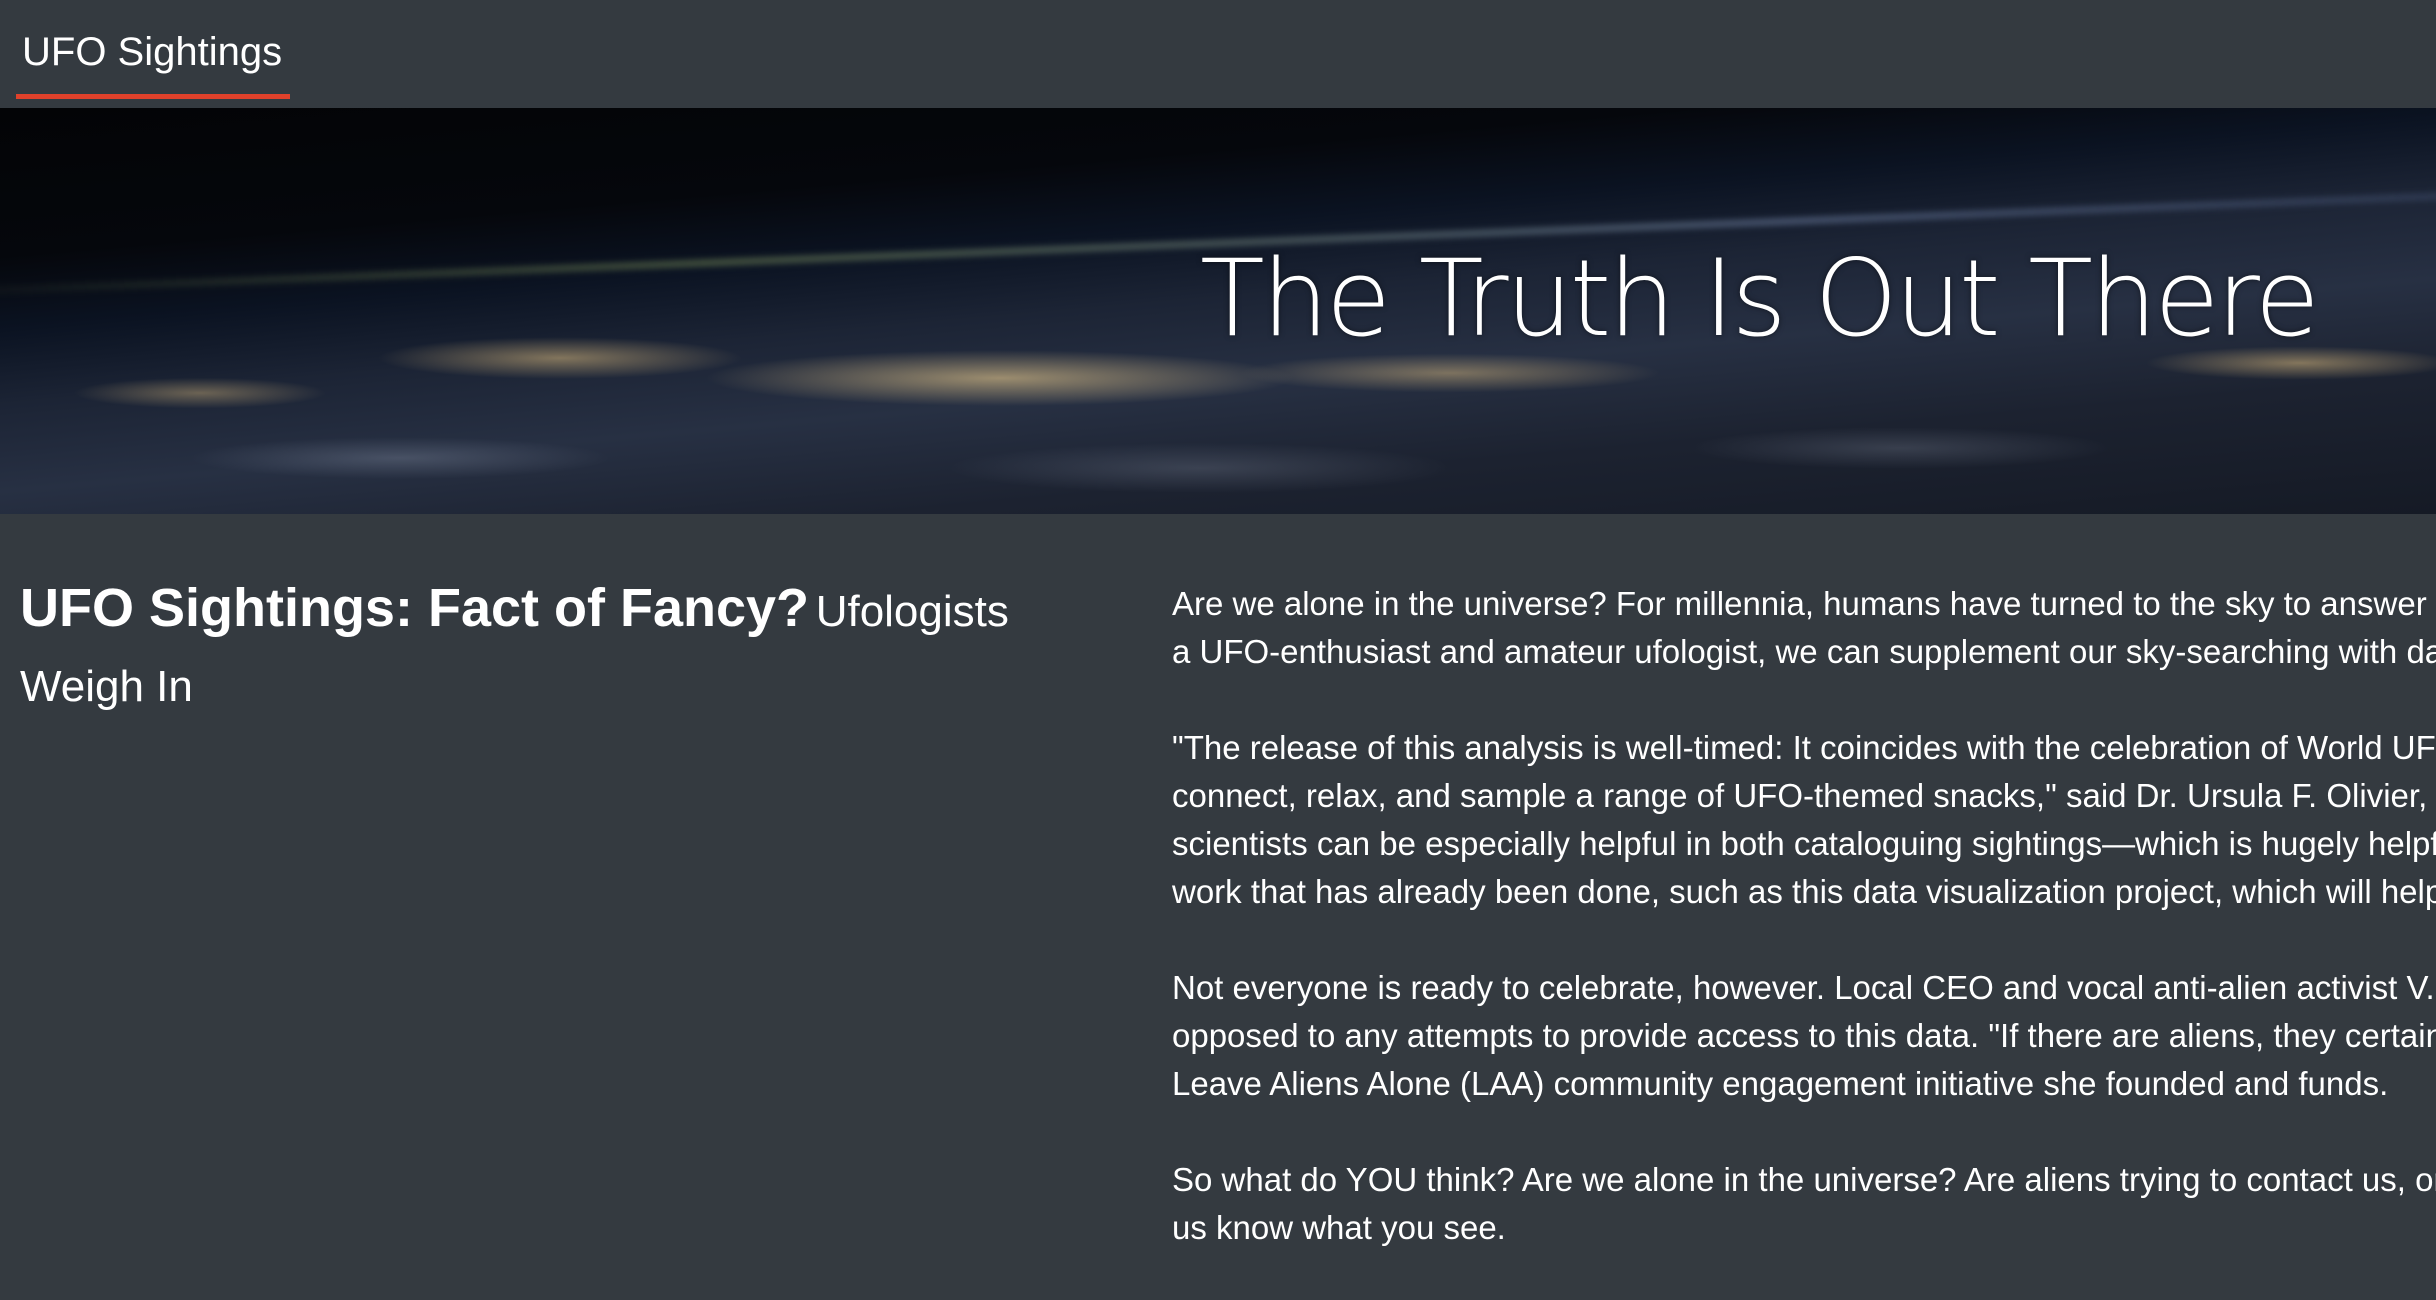  I want to click on brand-link: UFO Sightings, so click(153, 49).